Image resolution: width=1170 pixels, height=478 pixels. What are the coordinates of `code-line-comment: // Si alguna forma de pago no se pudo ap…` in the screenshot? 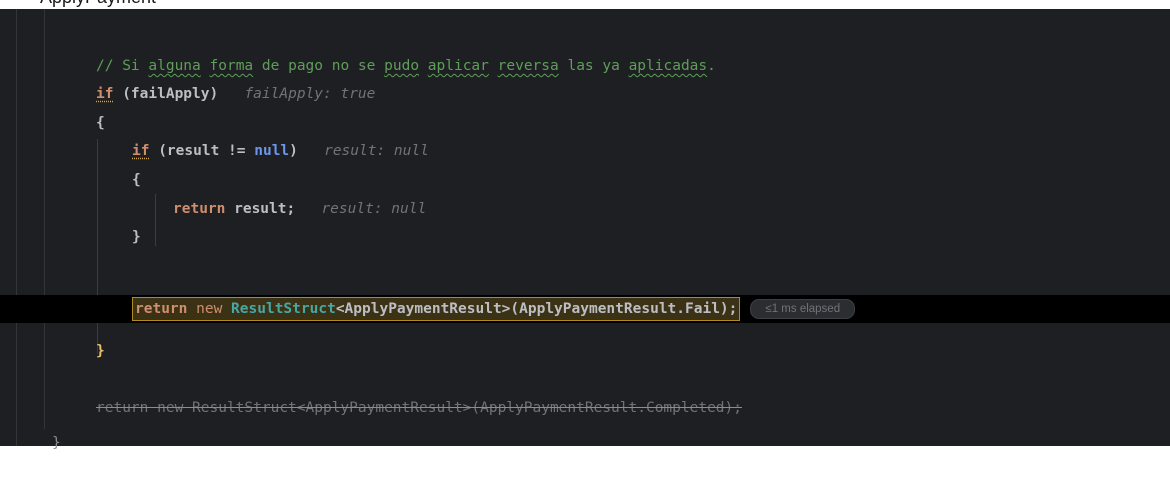 It's located at (585, 66).